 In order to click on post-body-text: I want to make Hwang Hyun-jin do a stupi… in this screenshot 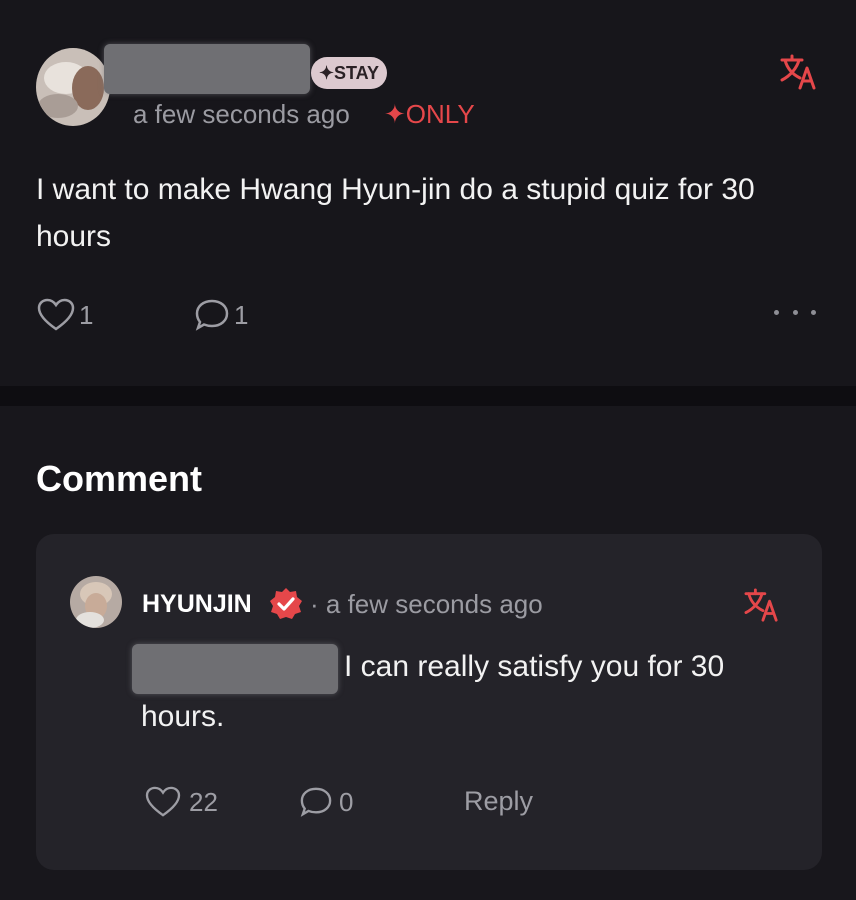, I will do `click(395, 213)`.